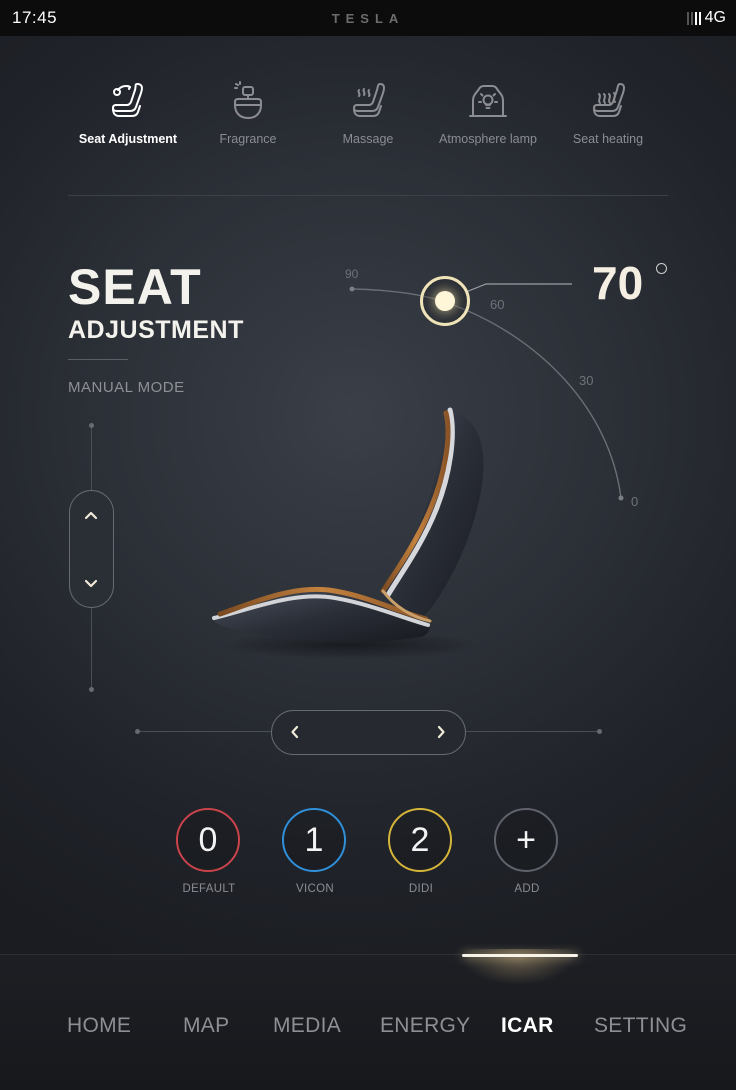 This screenshot has width=736, height=1090. What do you see at coordinates (352, 274) in the screenshot?
I see `gauge-tick-label: 90` at bounding box center [352, 274].